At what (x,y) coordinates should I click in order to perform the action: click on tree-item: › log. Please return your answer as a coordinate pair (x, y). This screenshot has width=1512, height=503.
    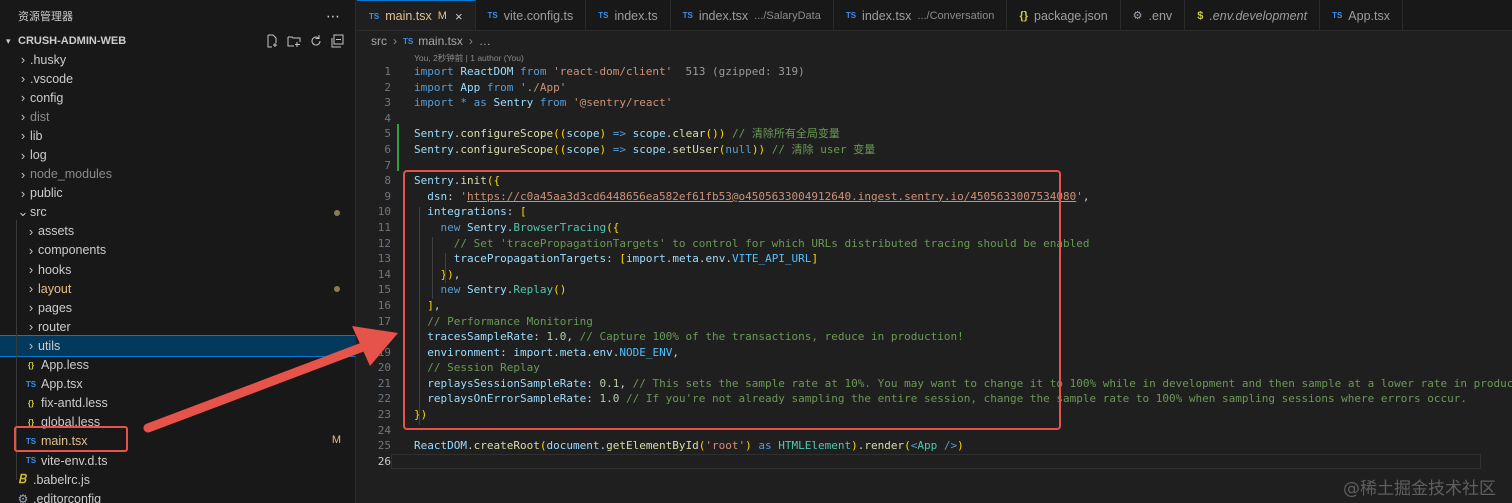
    Looking at the image, I should click on (177, 154).